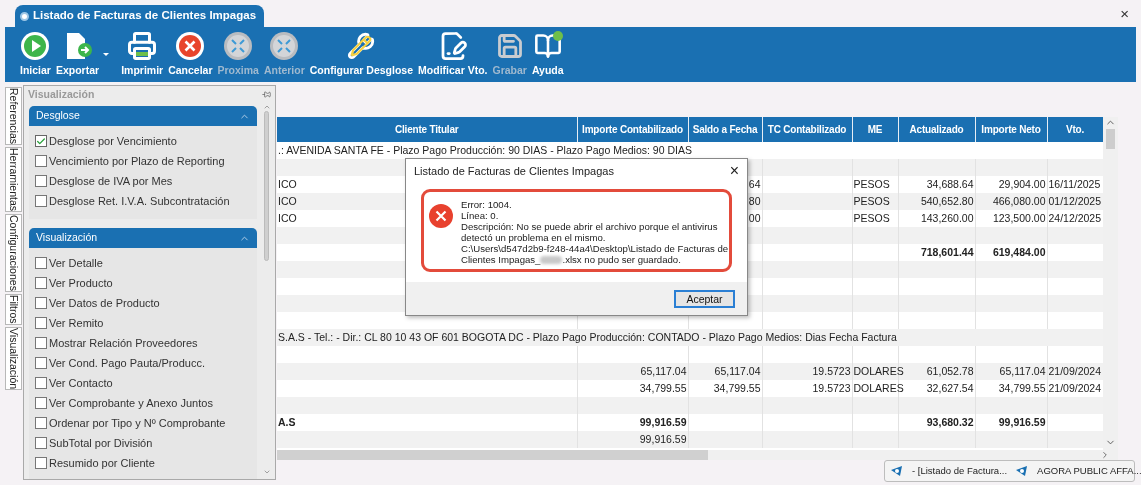  What do you see at coordinates (1105, 455) in the screenshot?
I see `scroll-right-icon` at bounding box center [1105, 455].